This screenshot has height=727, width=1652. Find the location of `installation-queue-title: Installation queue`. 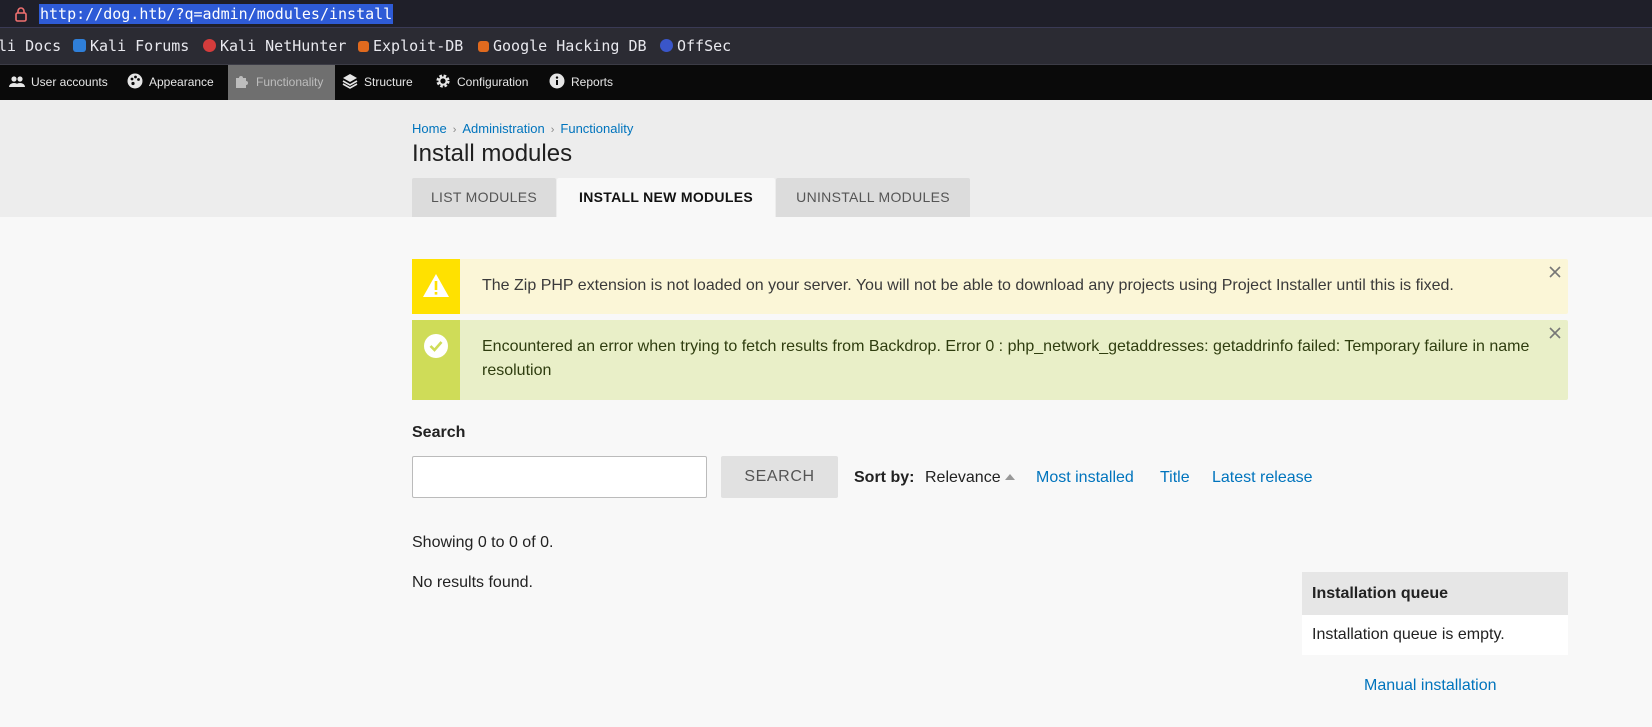

installation-queue-title: Installation queue is located at coordinates (1435, 593).